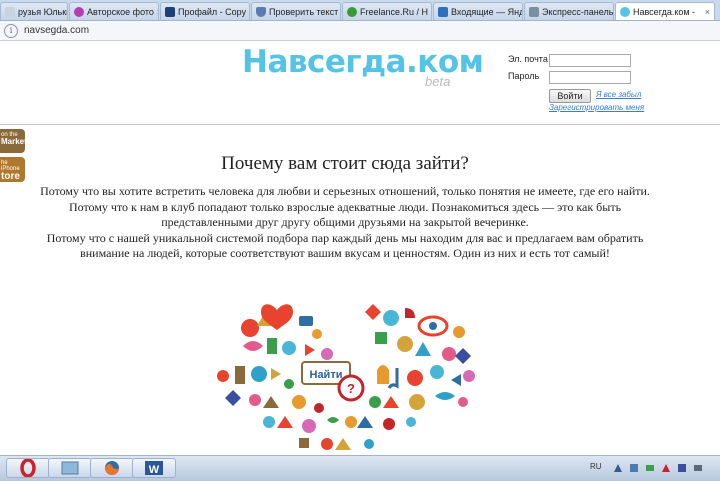 This screenshot has width=720, height=482. I want to click on tab-label: рузья Юльки М, so click(42, 11).